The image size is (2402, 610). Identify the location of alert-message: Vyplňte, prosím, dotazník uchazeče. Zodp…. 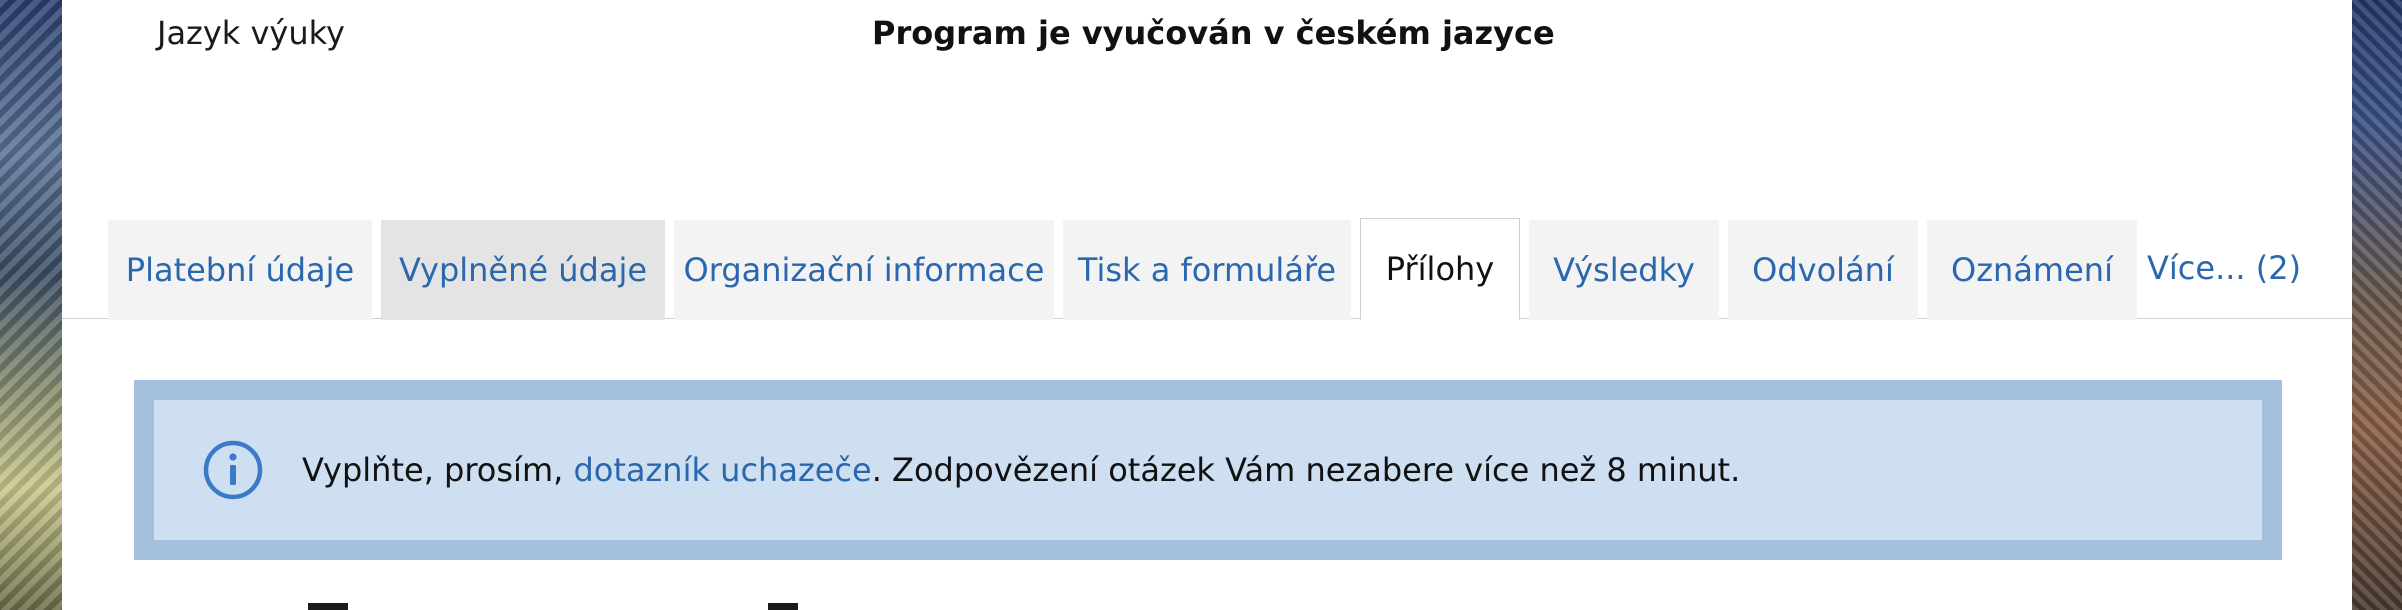
(1021, 470).